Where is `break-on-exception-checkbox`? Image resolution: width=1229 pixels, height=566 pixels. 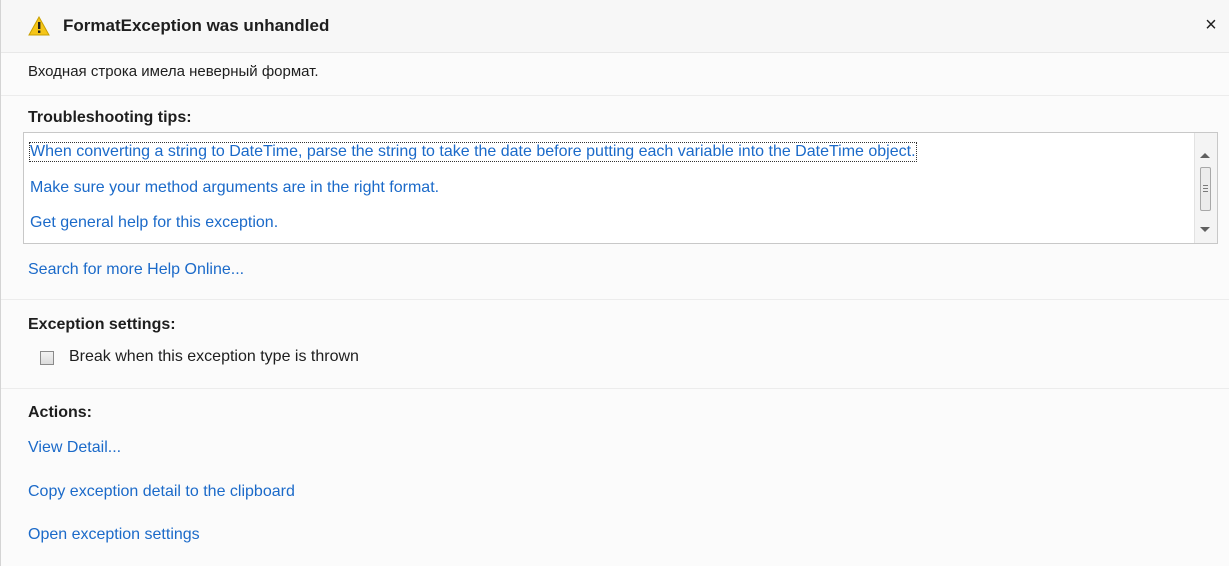
break-on-exception-checkbox is located at coordinates (47, 358).